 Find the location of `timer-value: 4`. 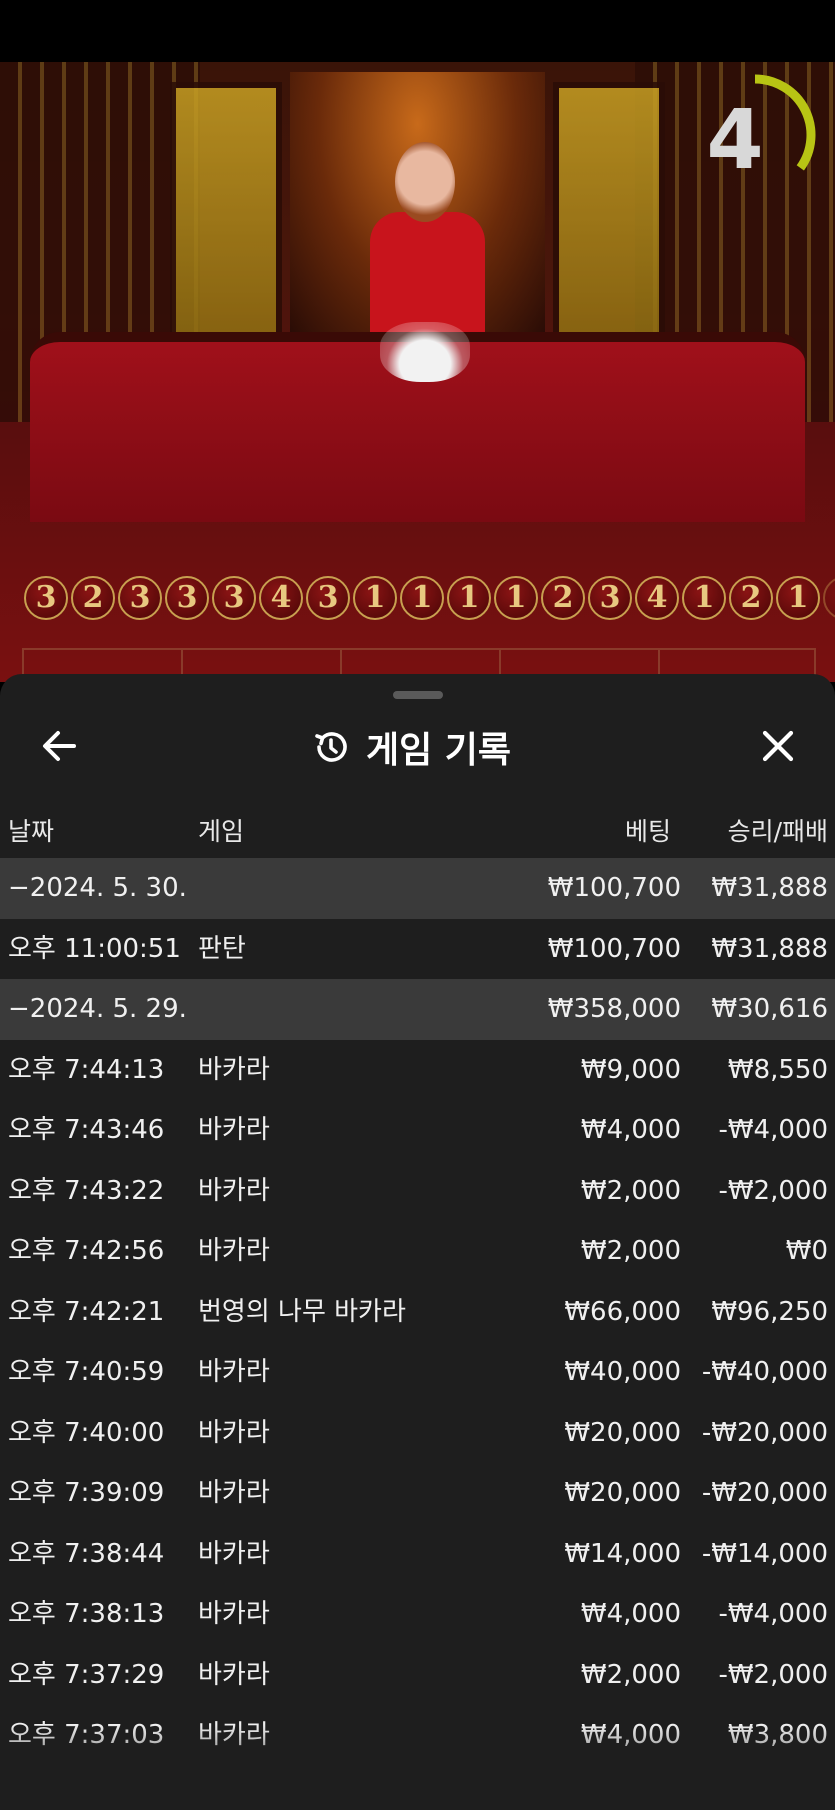

timer-value: 4 is located at coordinates (735, 140).